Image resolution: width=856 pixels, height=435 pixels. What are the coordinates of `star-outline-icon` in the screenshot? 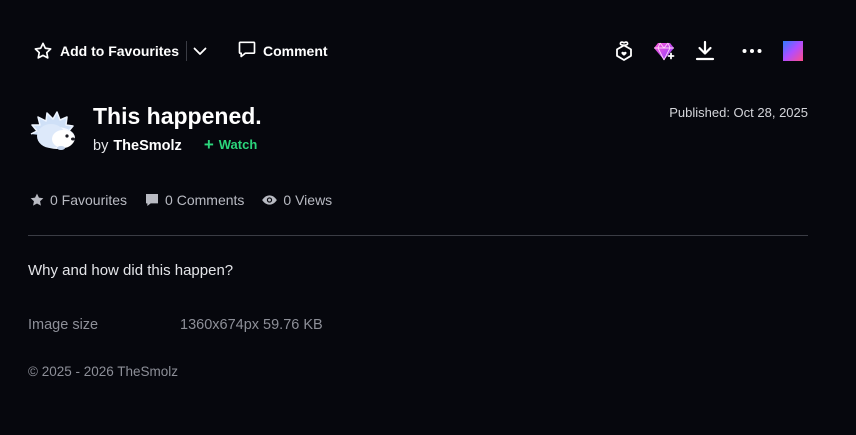 It's located at (43, 51).